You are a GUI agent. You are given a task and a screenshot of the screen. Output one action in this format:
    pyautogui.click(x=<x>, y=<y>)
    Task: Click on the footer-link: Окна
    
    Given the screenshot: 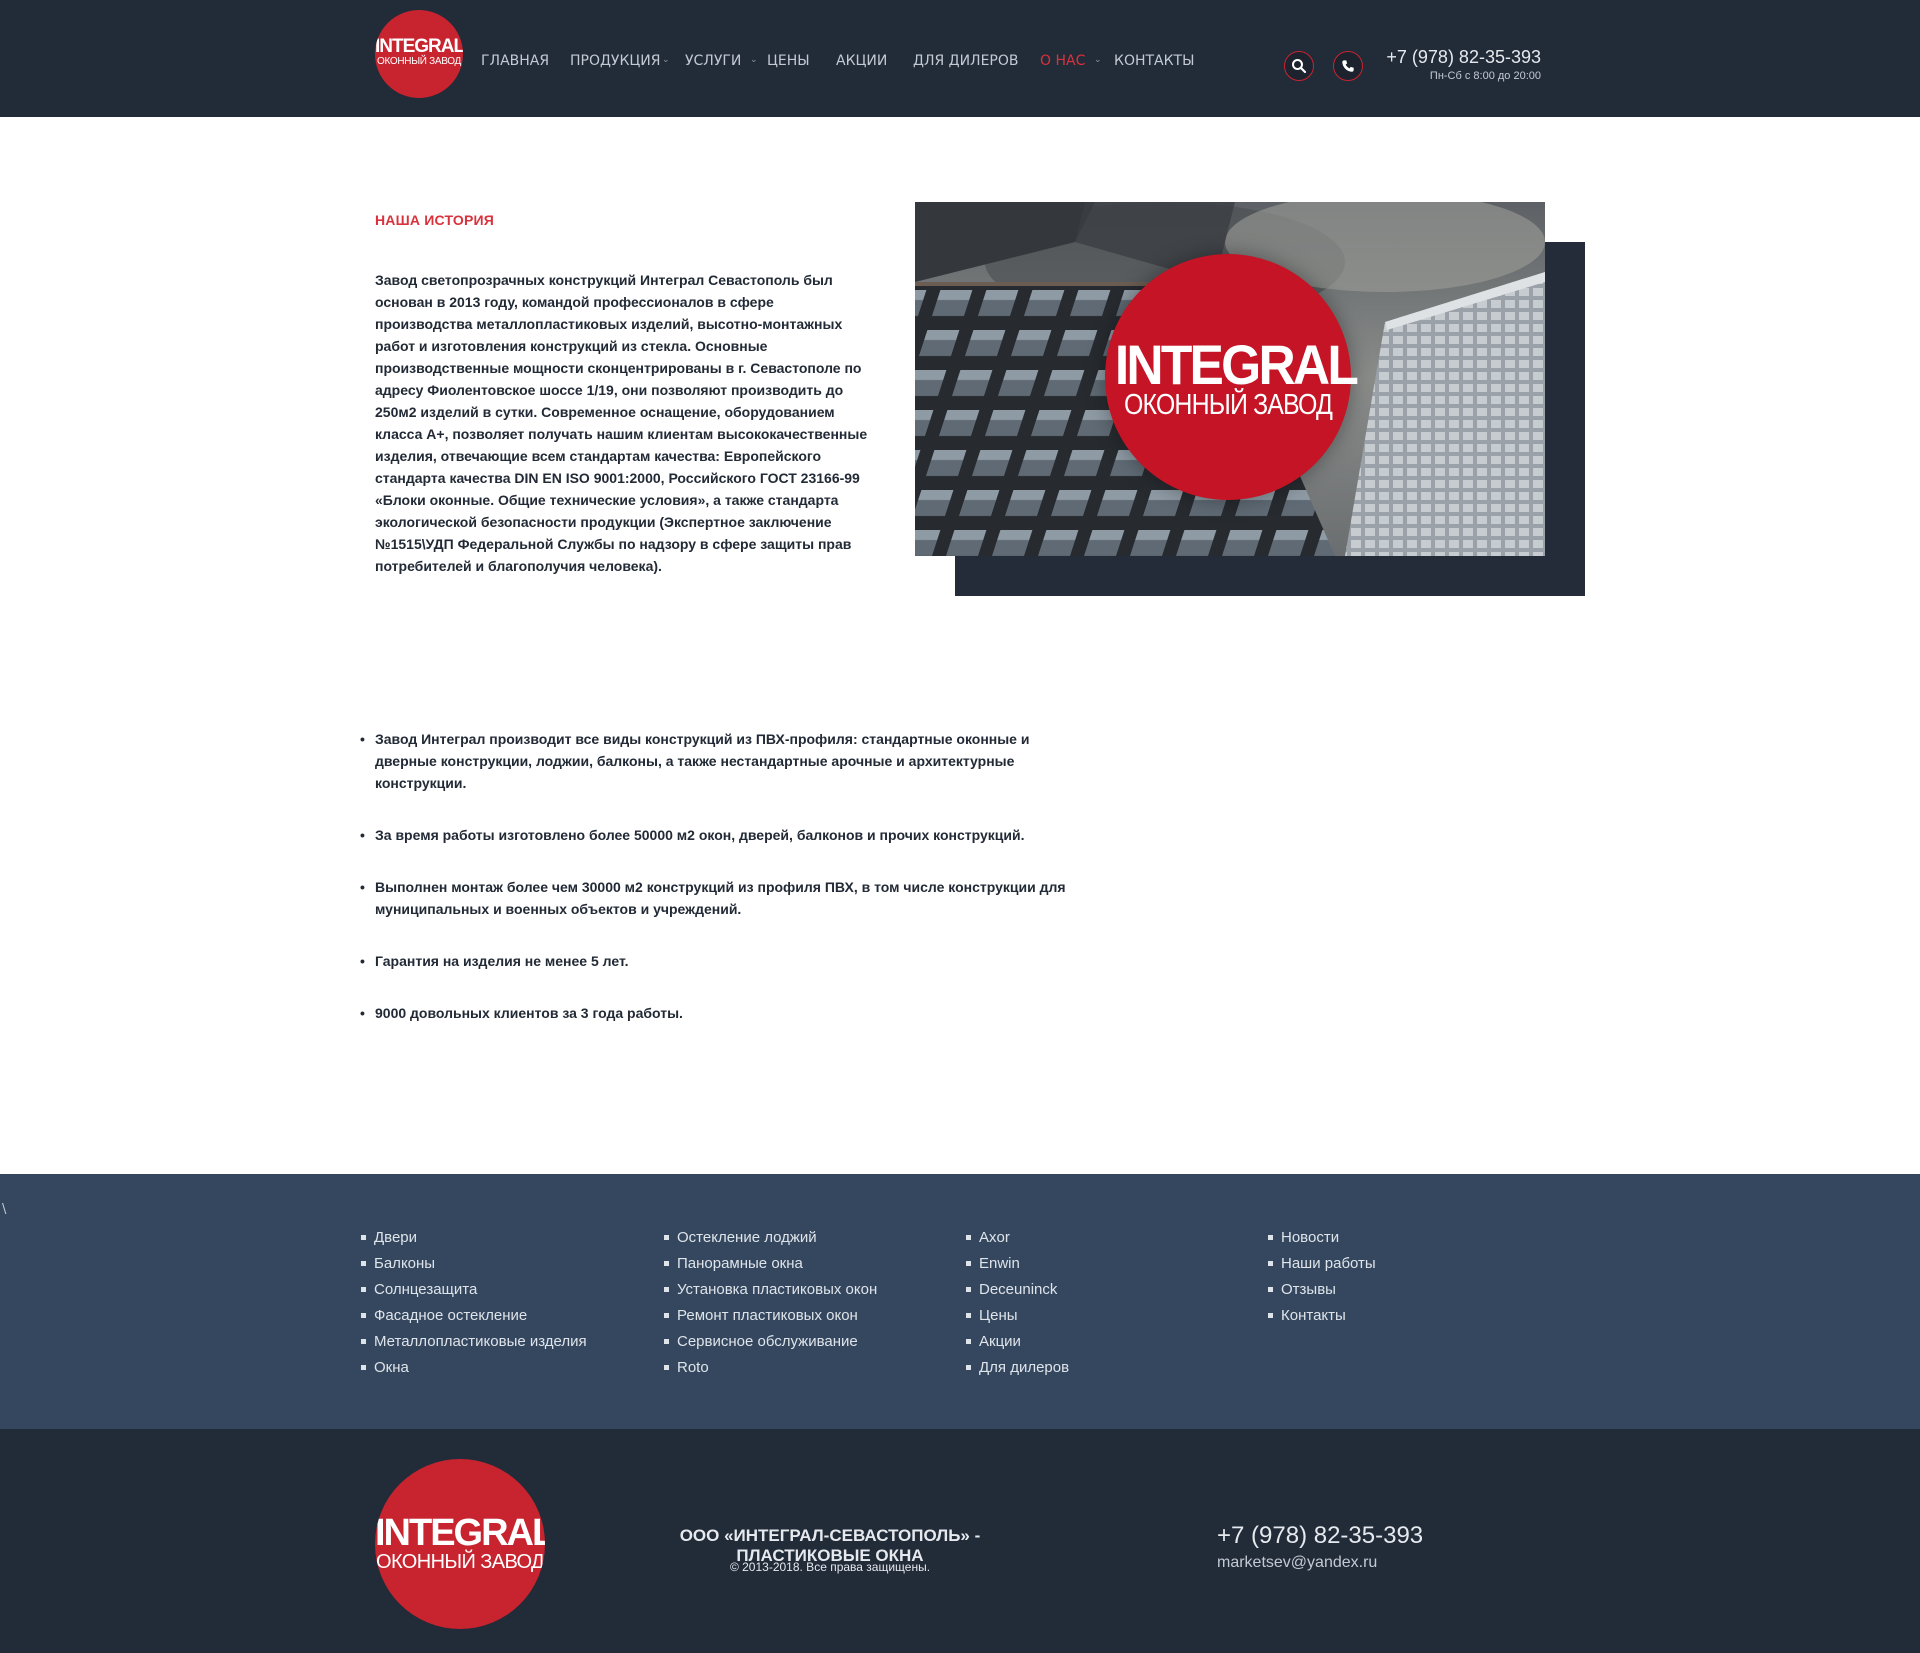 What is the action you would take?
    pyautogui.click(x=473, y=1368)
    